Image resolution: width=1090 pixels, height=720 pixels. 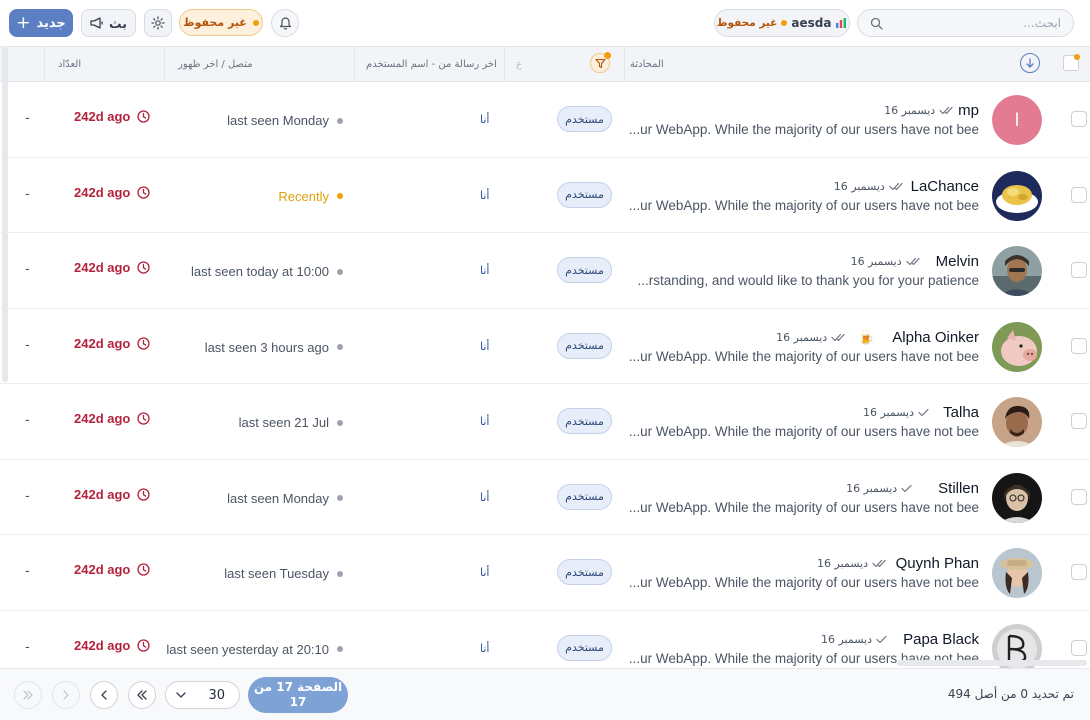 I want to click on last-seen-text: Recently, so click(x=303, y=196).